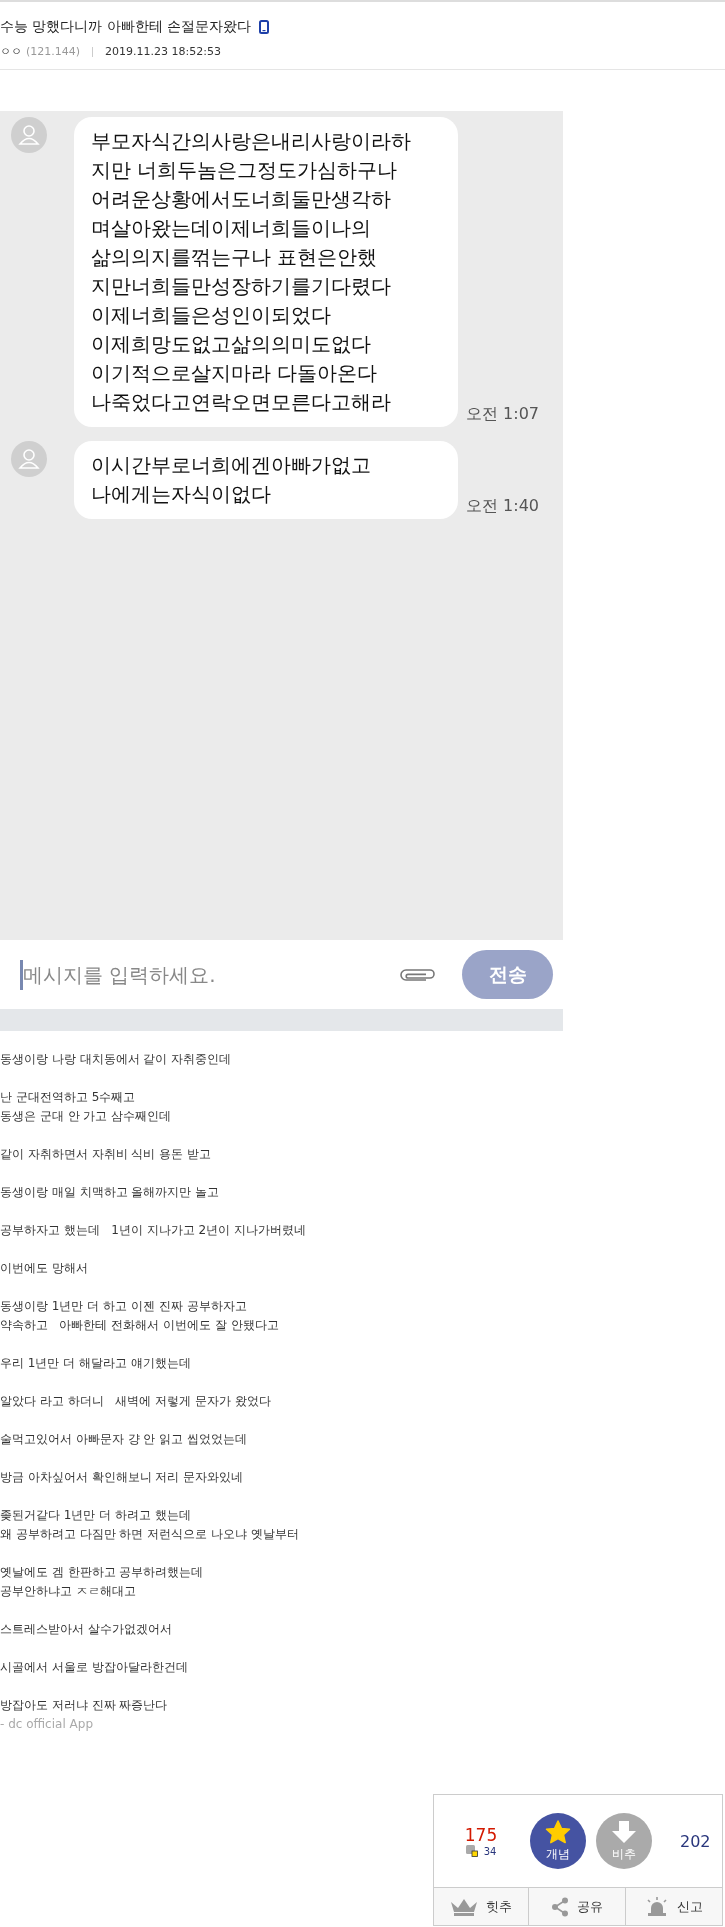  What do you see at coordinates (203, 974) in the screenshot?
I see `message-input: 메시지를 입력하세요.` at bounding box center [203, 974].